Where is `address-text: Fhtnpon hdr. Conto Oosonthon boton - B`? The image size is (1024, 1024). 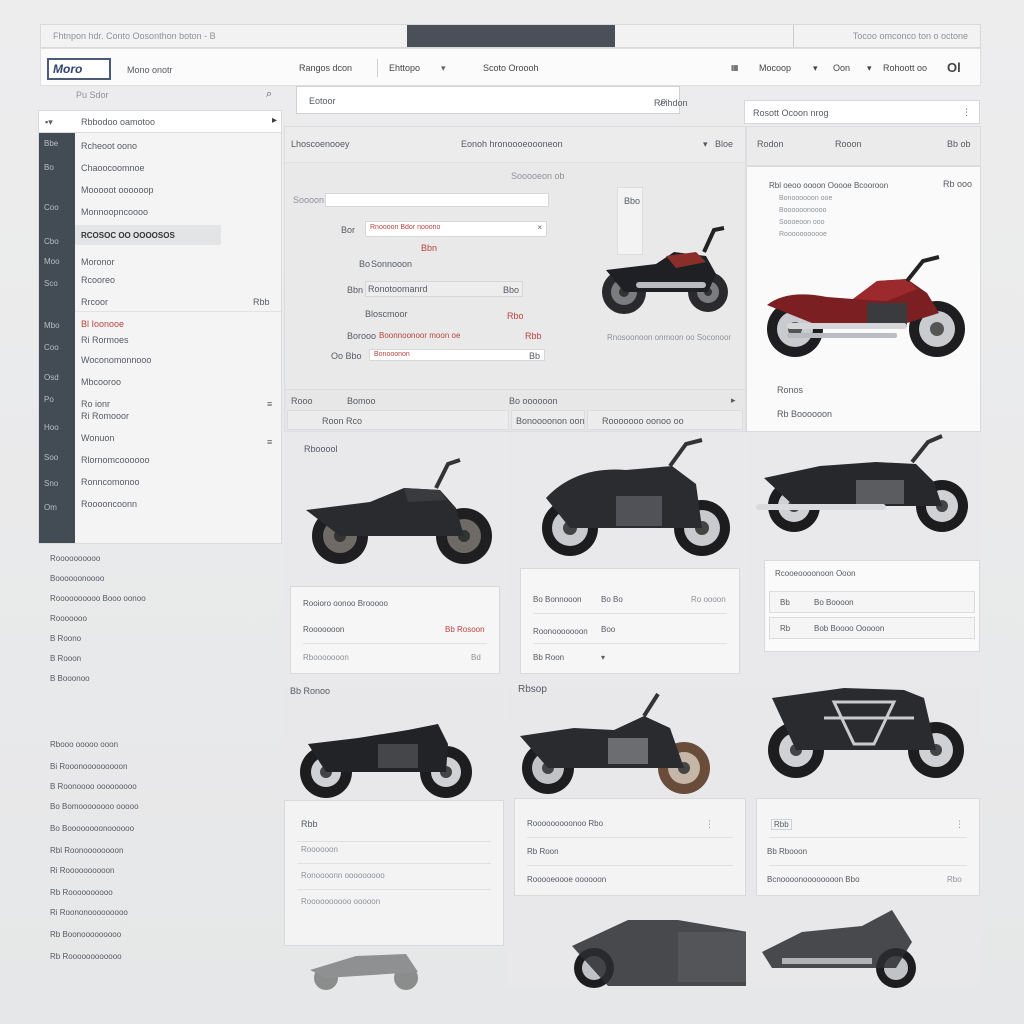
address-text: Fhtnpon hdr. Conto Oosonthon boton - B is located at coordinates (134, 36).